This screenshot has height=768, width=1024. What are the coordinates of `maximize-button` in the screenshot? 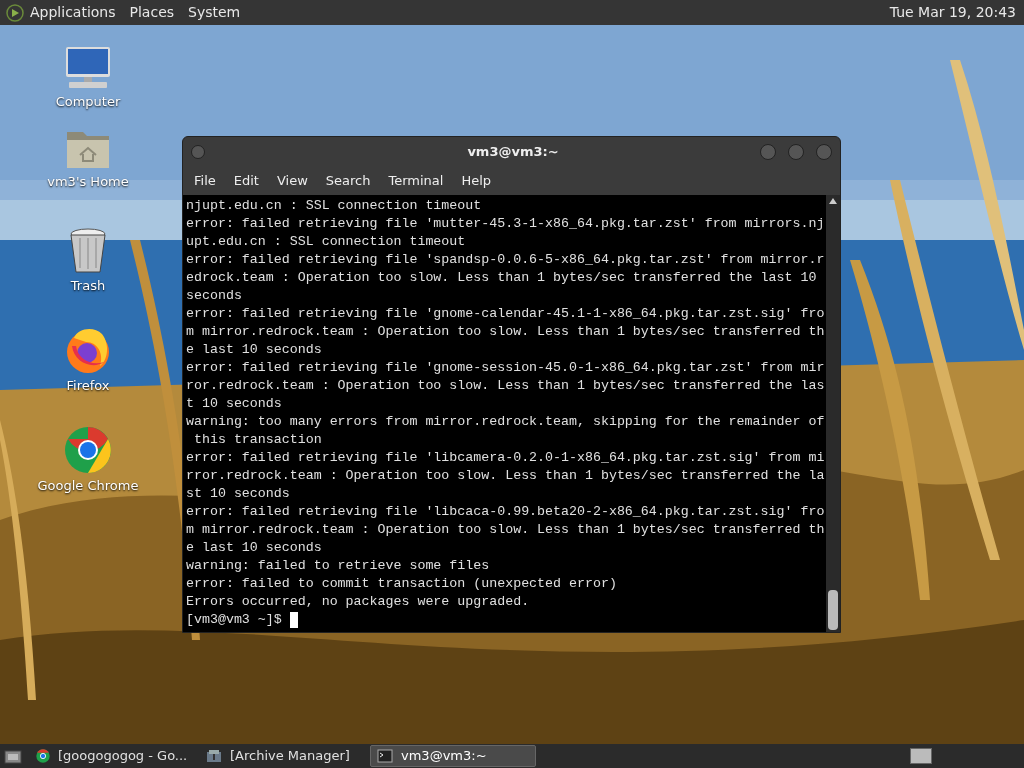 It's located at (796, 152).